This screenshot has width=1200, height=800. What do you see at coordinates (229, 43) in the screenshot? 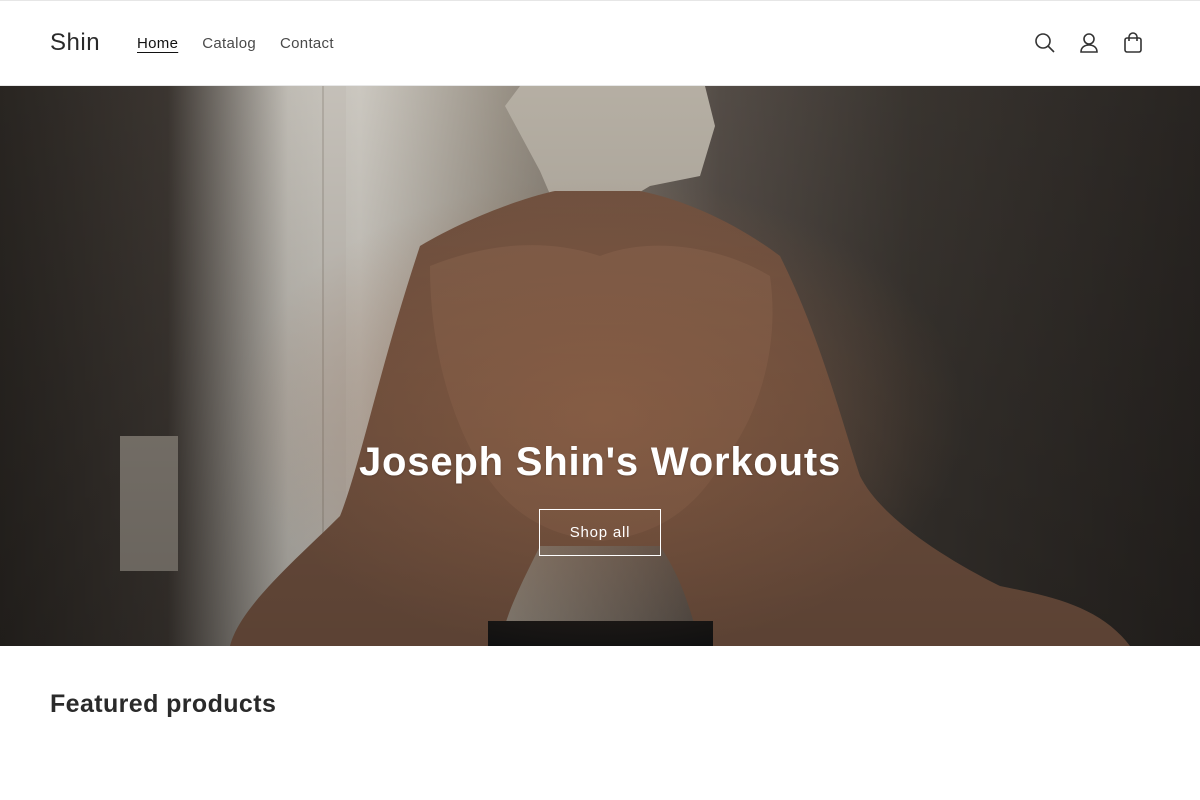
I see `nav-link-catalog: Catalog` at bounding box center [229, 43].